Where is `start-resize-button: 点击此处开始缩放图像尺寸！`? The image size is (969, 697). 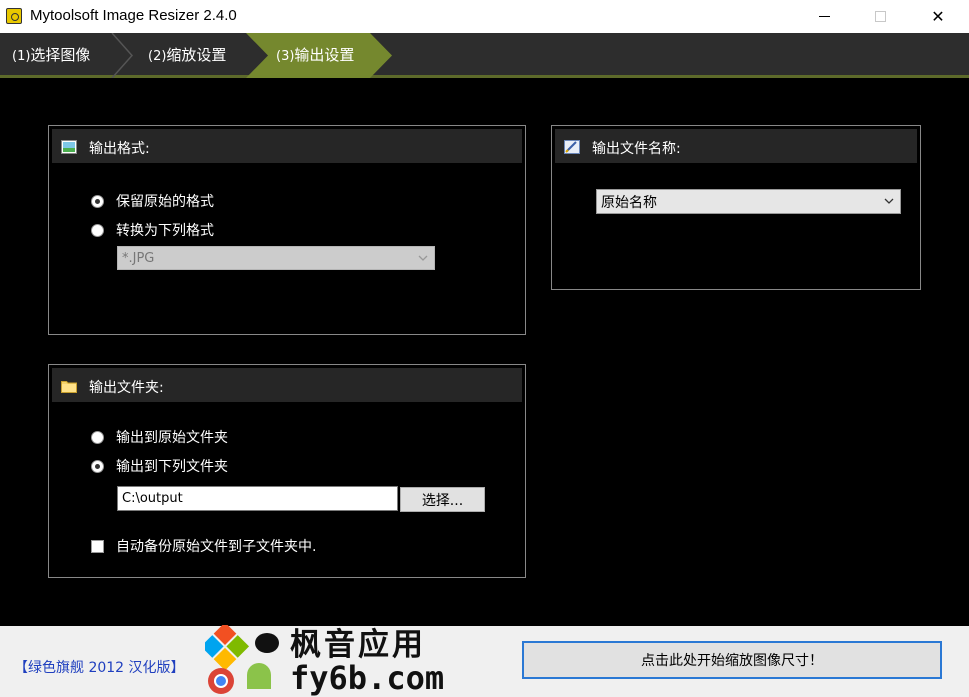 start-resize-button: 点击此处开始缩放图像尺寸！ is located at coordinates (732, 660).